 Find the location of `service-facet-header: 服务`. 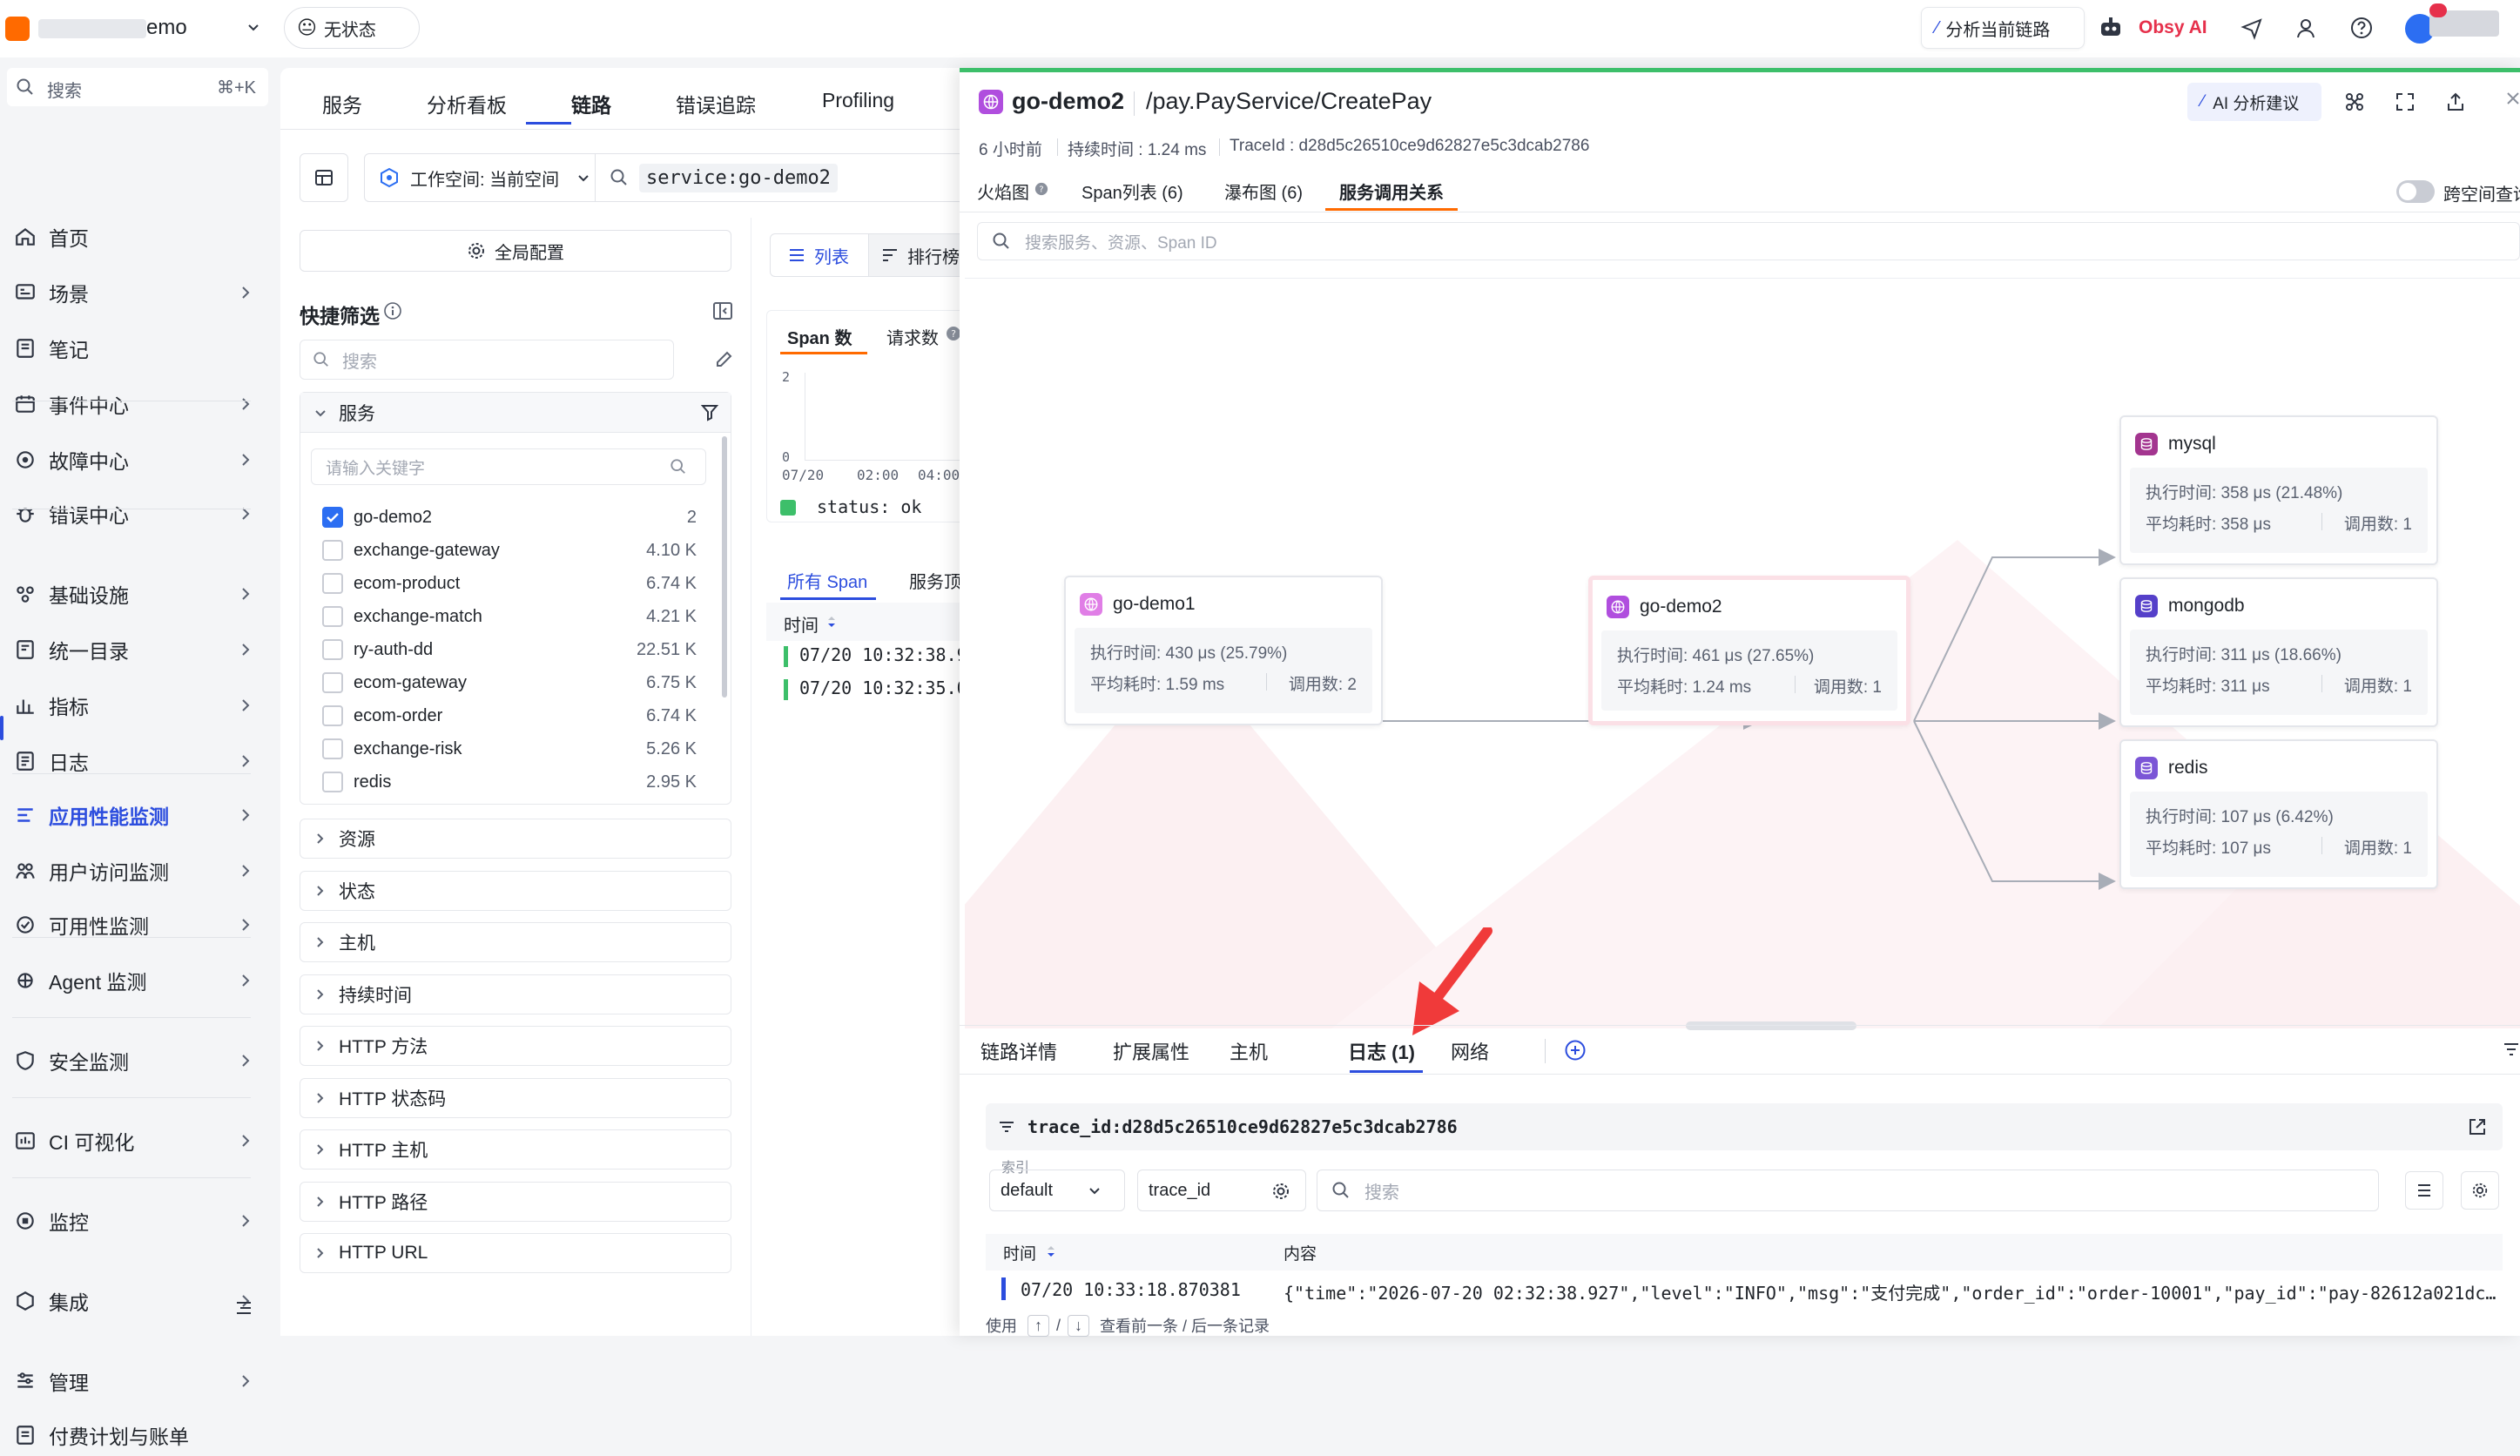

service-facet-header: 服务 is located at coordinates (515, 413).